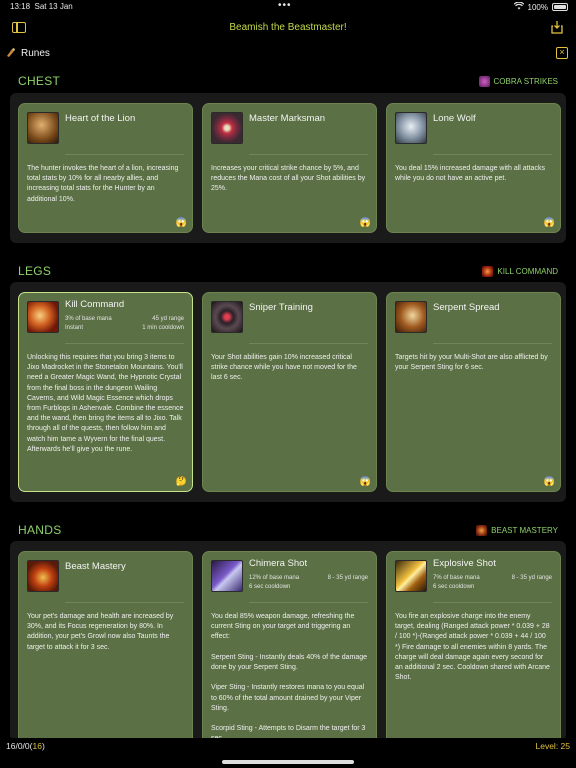  Describe the element at coordinates (285, 5) in the screenshot. I see `multitasking-dots: •••` at that location.